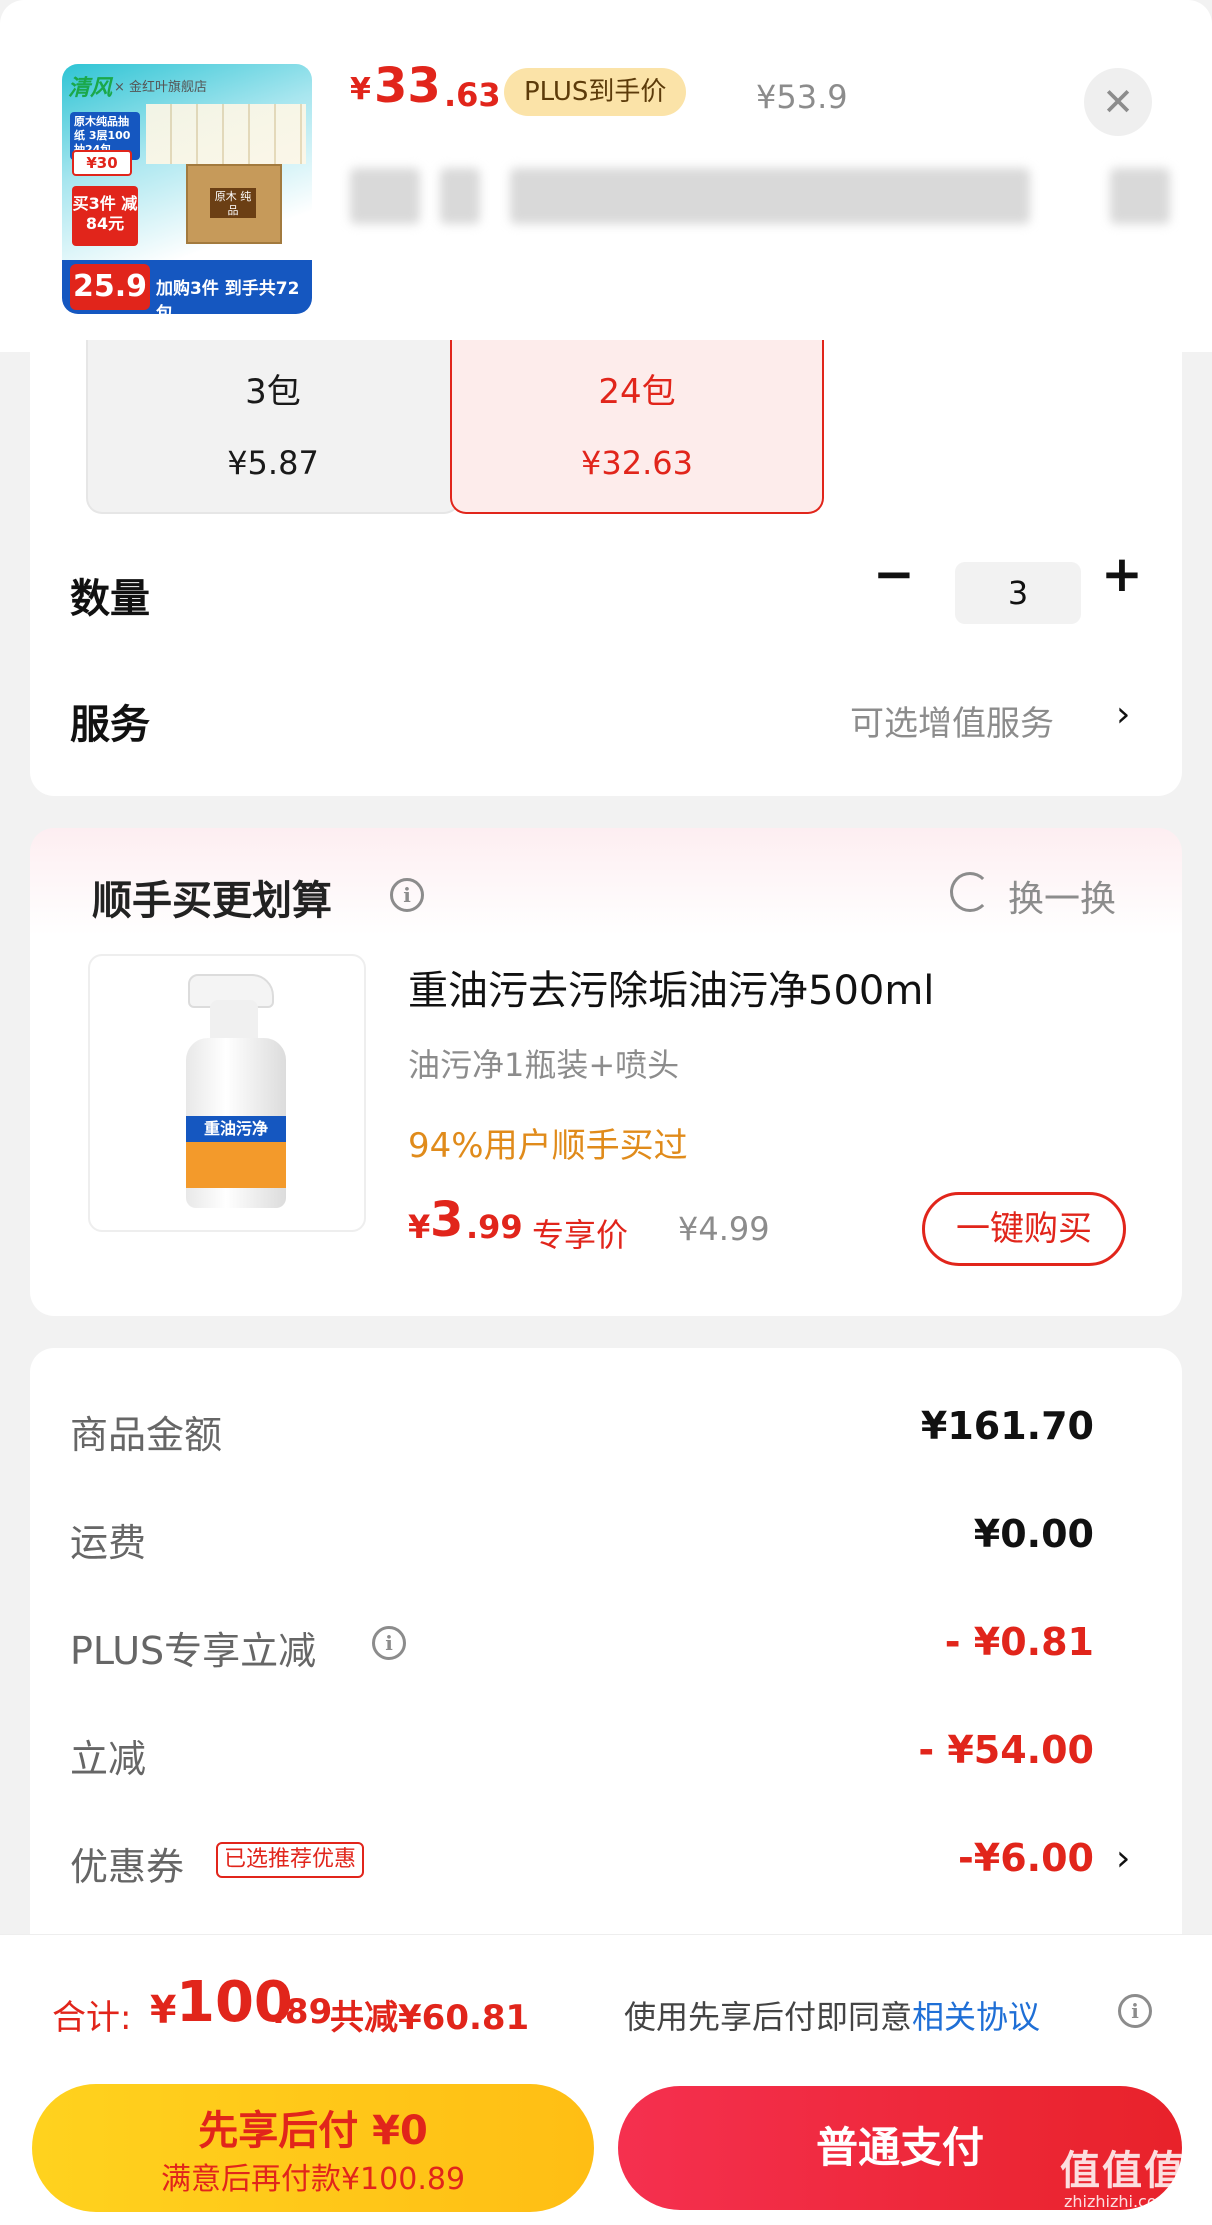 This screenshot has height=2225, width=1212. What do you see at coordinates (724, 1229) in the screenshot?
I see `upsell-original-price: ¥4.99` at bounding box center [724, 1229].